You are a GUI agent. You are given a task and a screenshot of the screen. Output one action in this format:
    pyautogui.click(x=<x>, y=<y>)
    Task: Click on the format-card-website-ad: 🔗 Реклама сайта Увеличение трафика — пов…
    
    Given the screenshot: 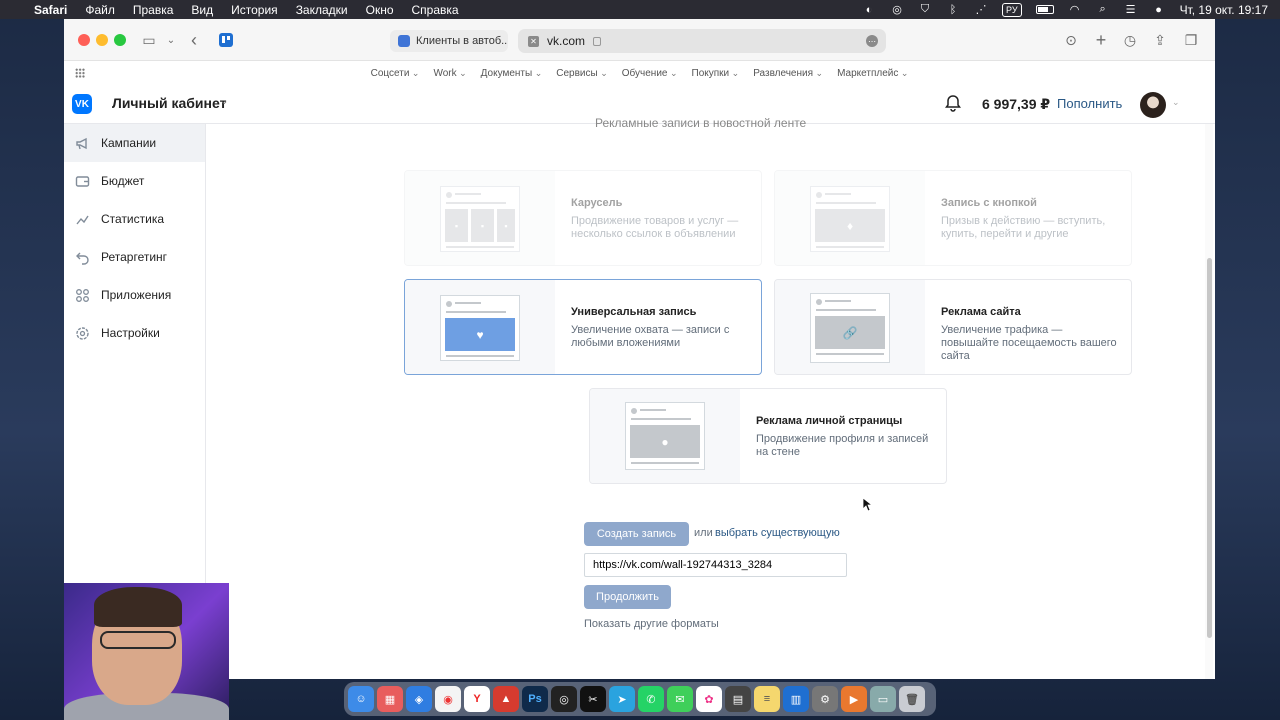 What is the action you would take?
    pyautogui.click(x=953, y=327)
    